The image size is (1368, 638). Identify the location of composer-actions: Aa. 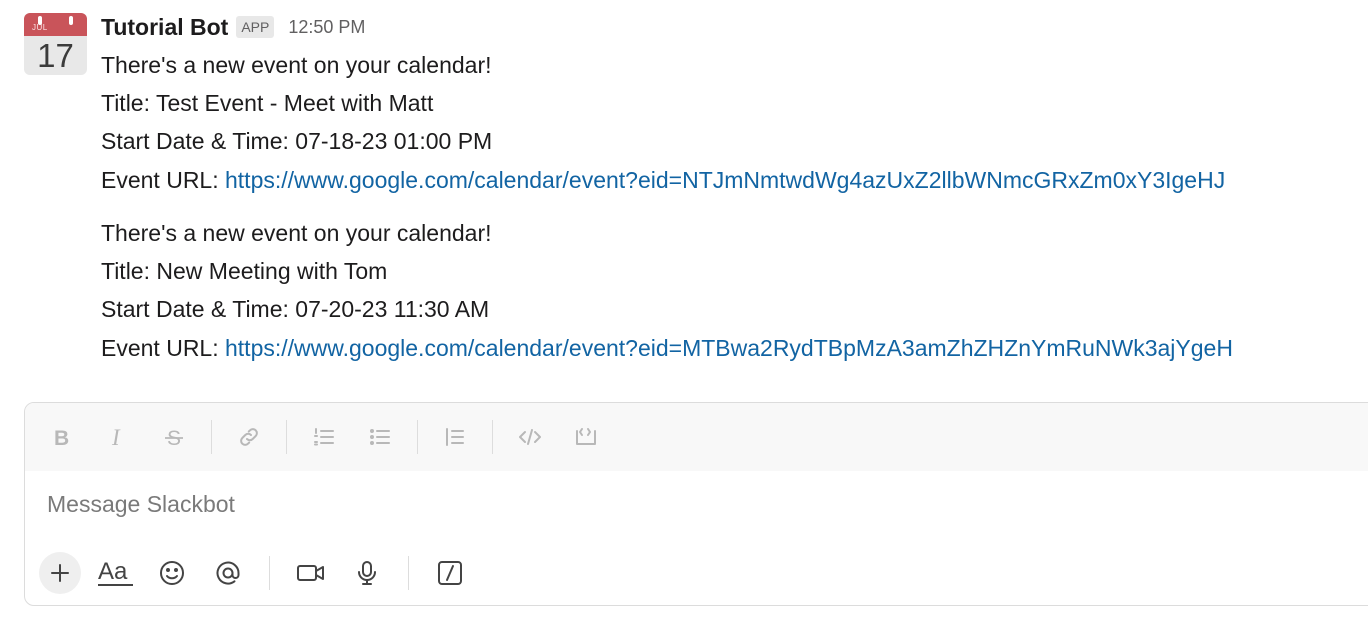
(262, 573).